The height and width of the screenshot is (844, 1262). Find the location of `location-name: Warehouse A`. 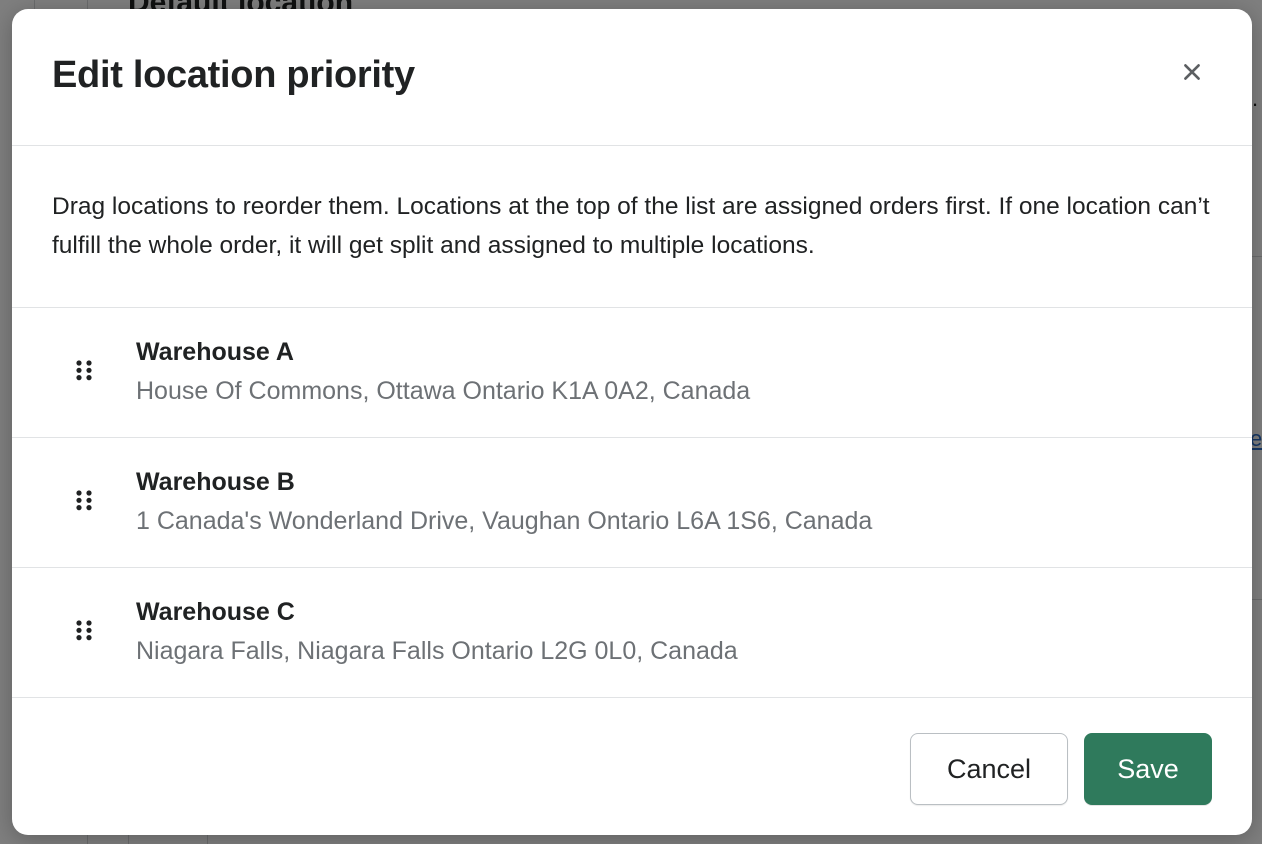

location-name: Warehouse A is located at coordinates (215, 352).